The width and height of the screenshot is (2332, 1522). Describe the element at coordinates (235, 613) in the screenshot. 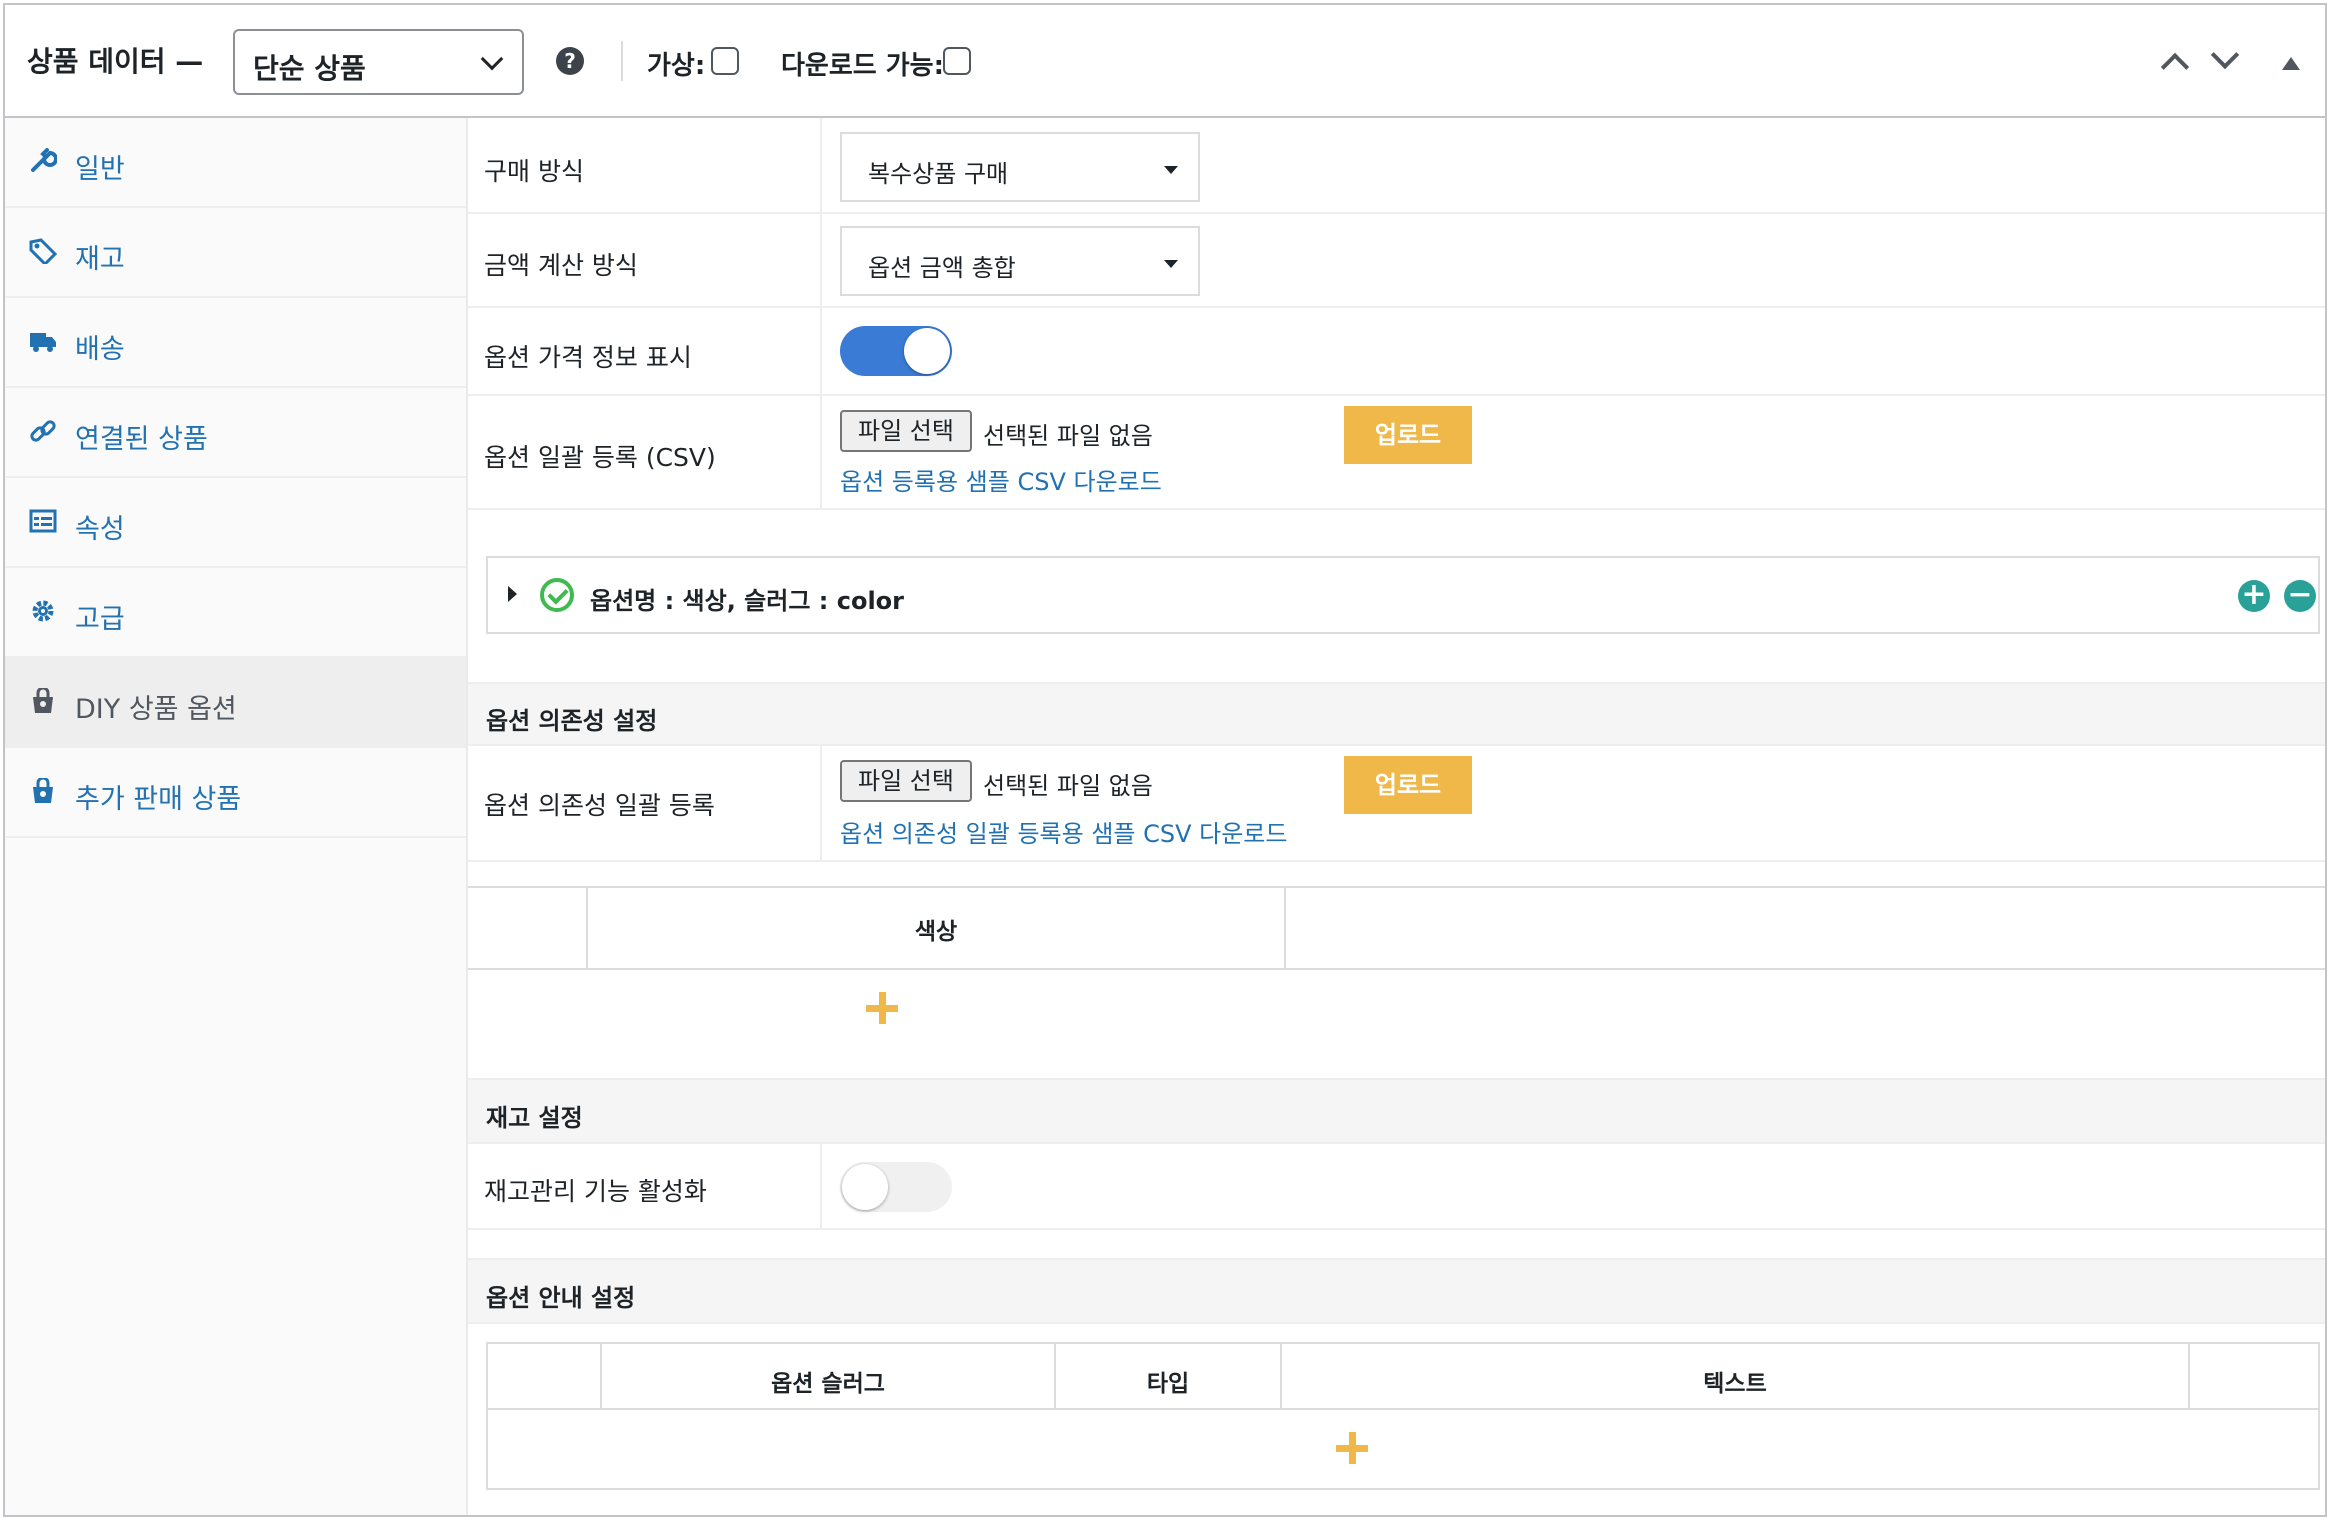

I see `tab-advanced: 고급` at that location.